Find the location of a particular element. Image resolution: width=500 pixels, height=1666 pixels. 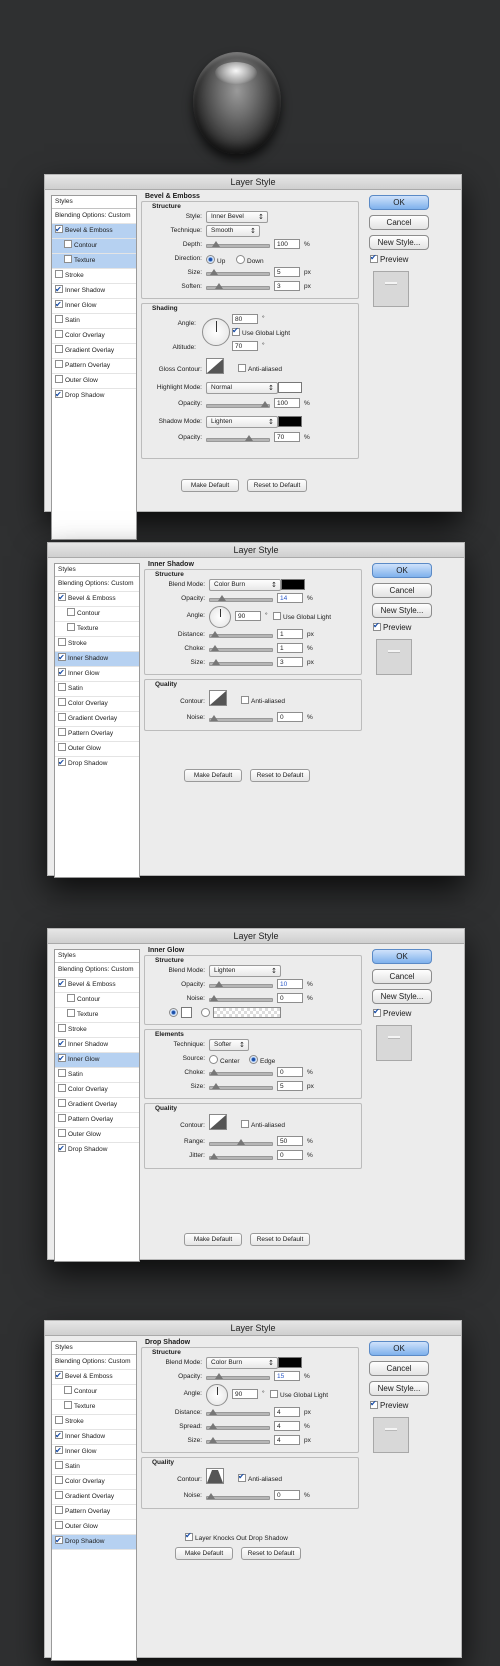

range-input: 50 is located at coordinates (290, 1141).